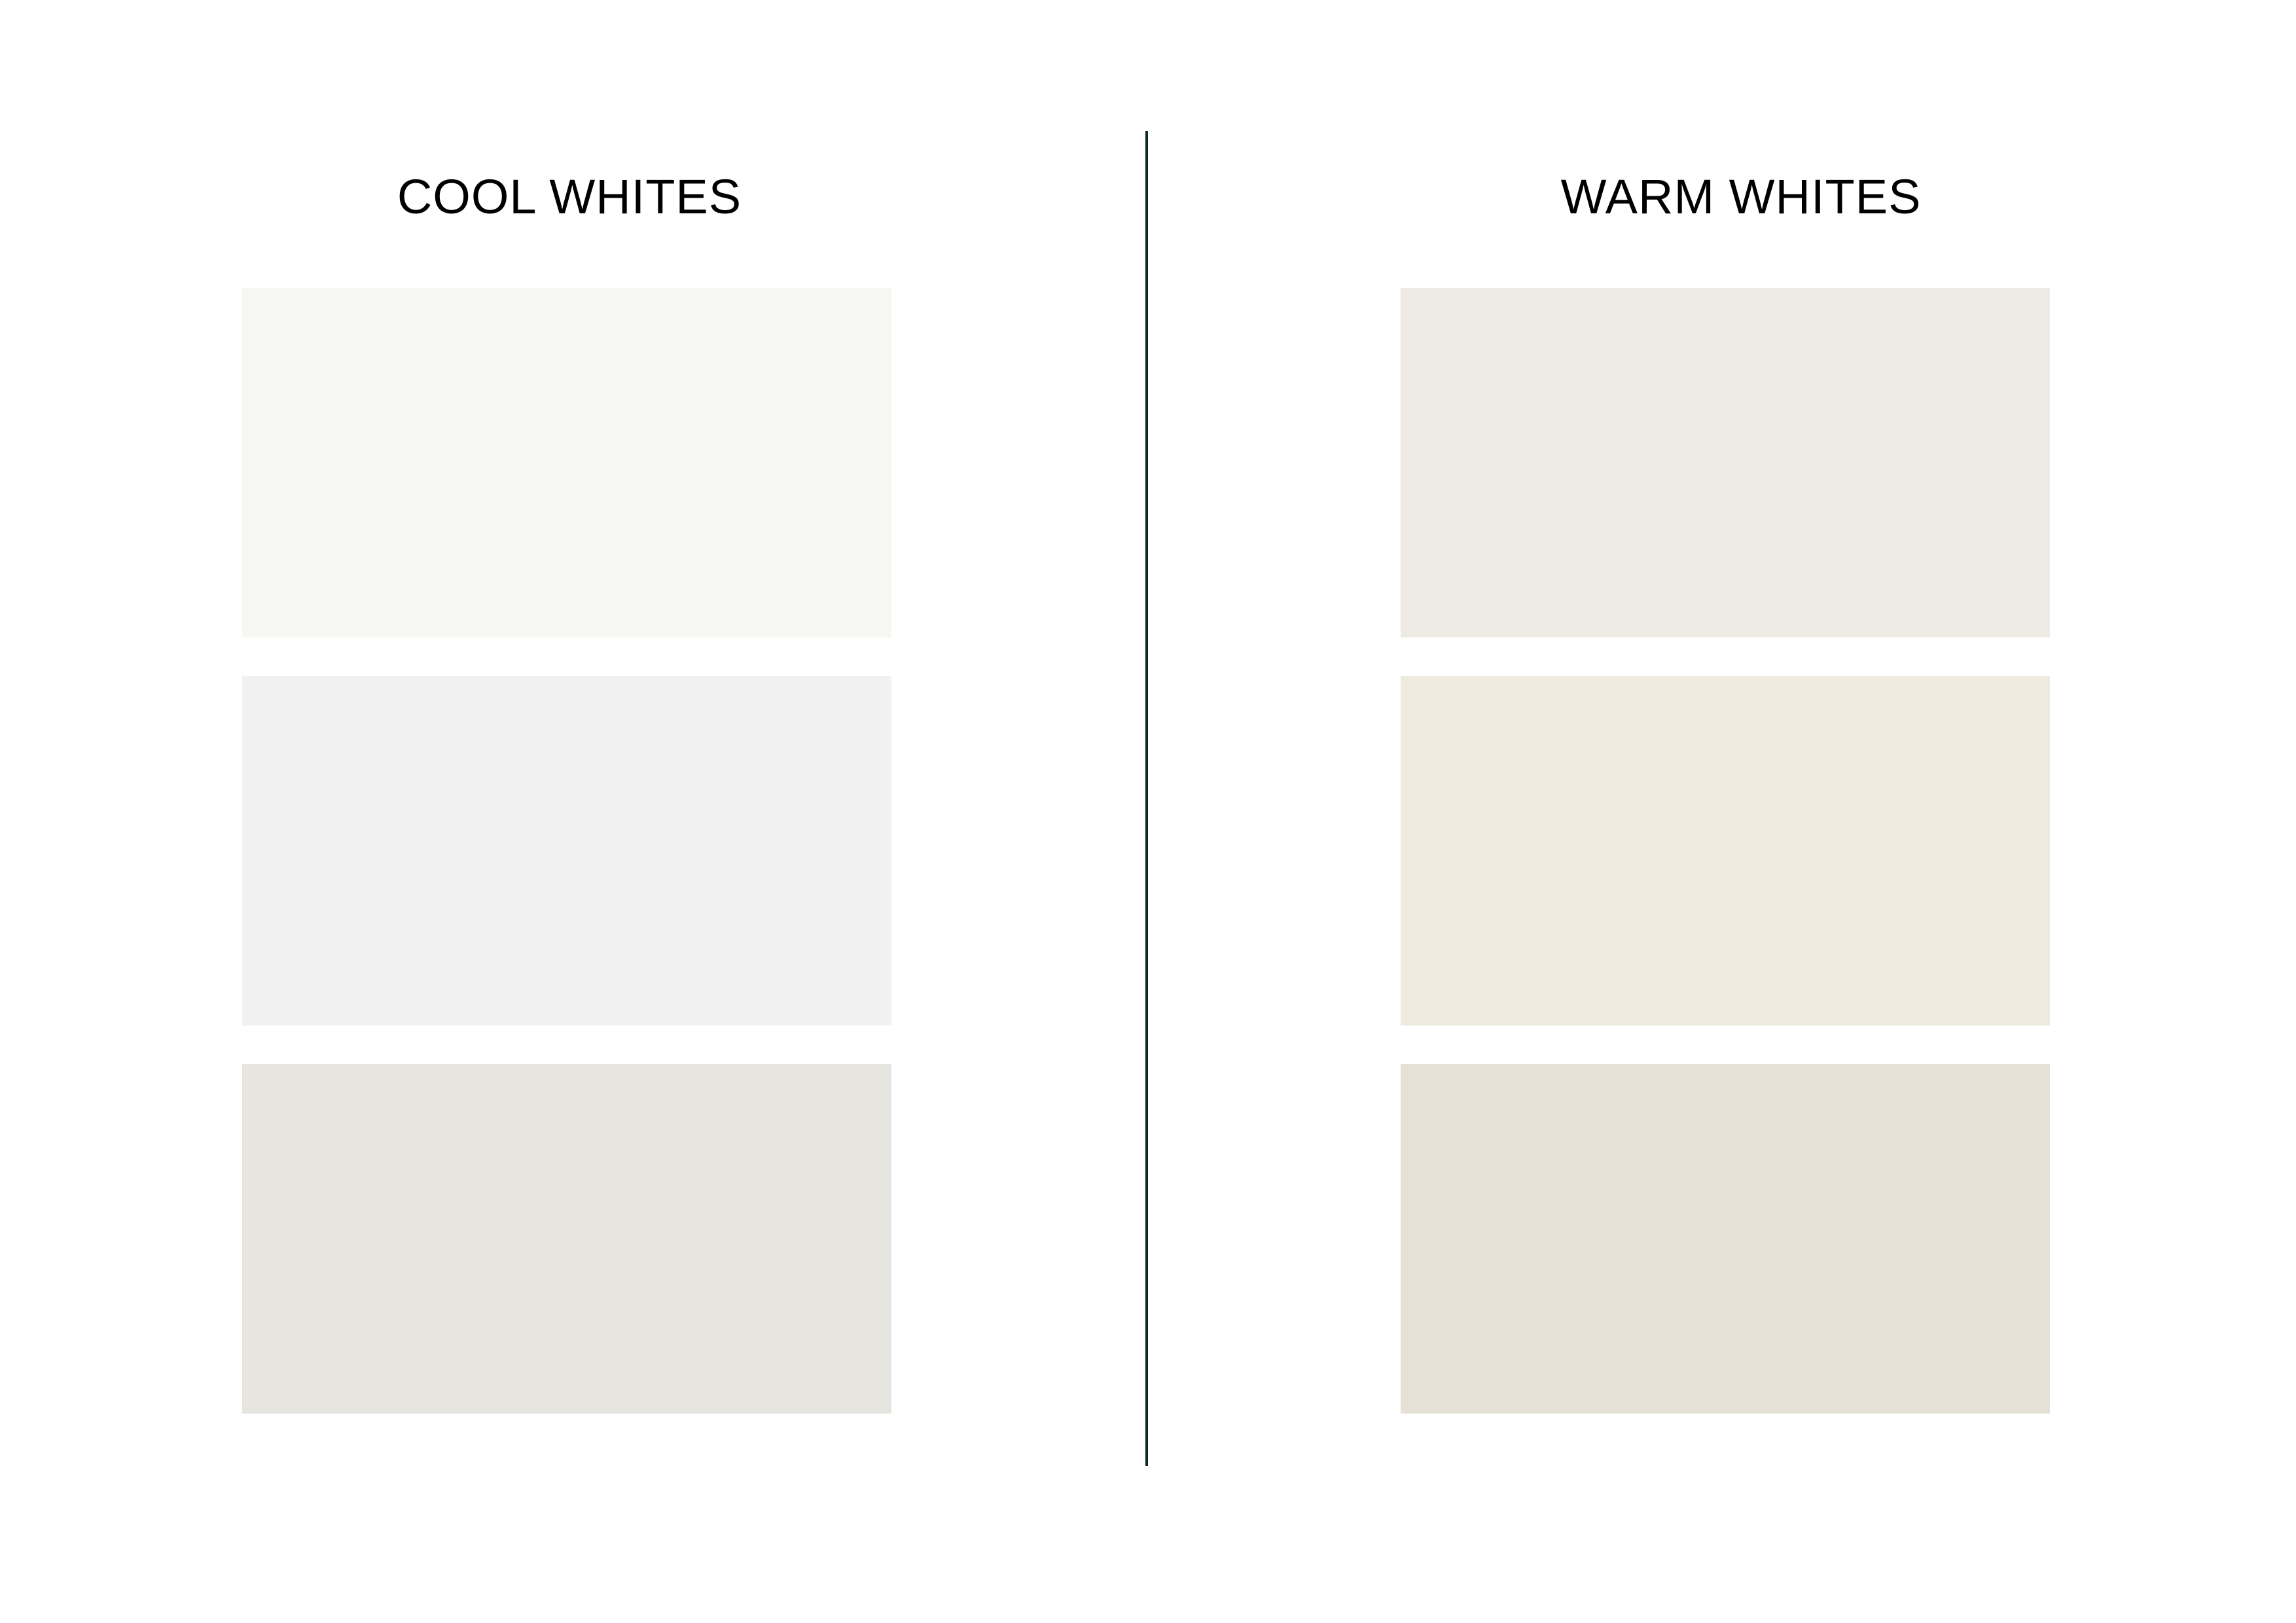 Image resolution: width=2296 pixels, height=1623 pixels. Describe the element at coordinates (1146, 798) in the screenshot. I see `column-divider` at that location.